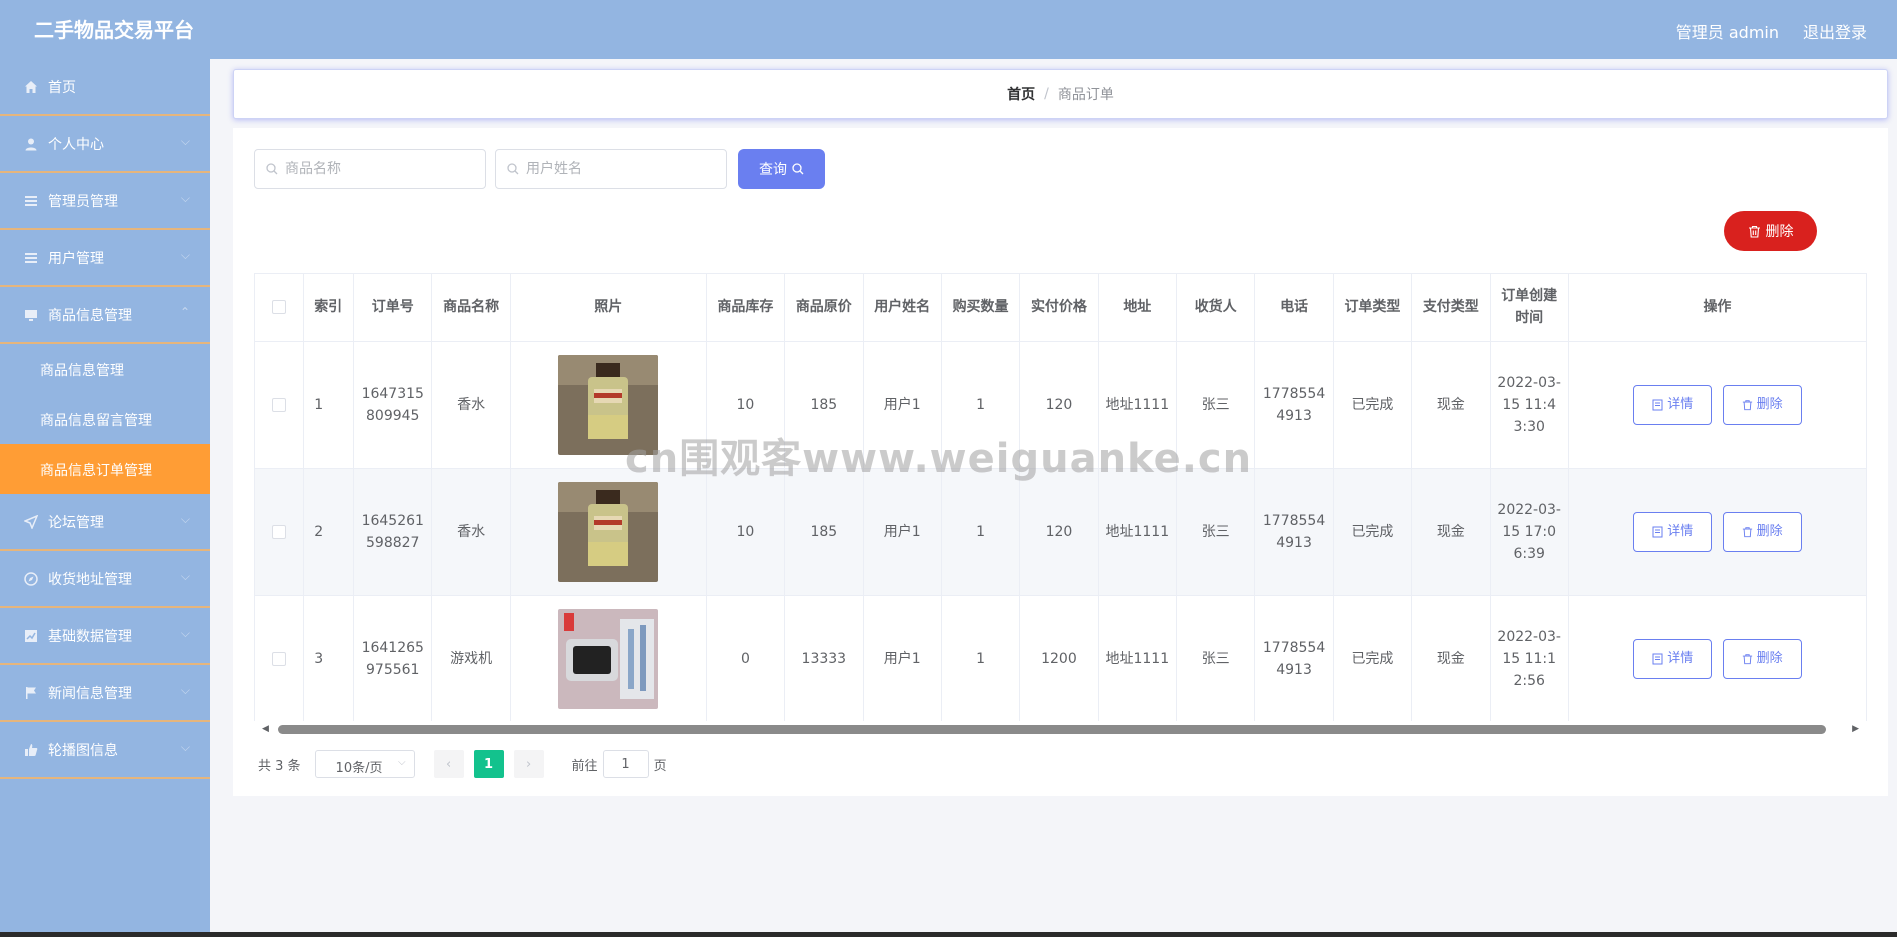  Describe the element at coordinates (1855, 729) in the screenshot. I see `scroll-right-icon: ▶` at that location.